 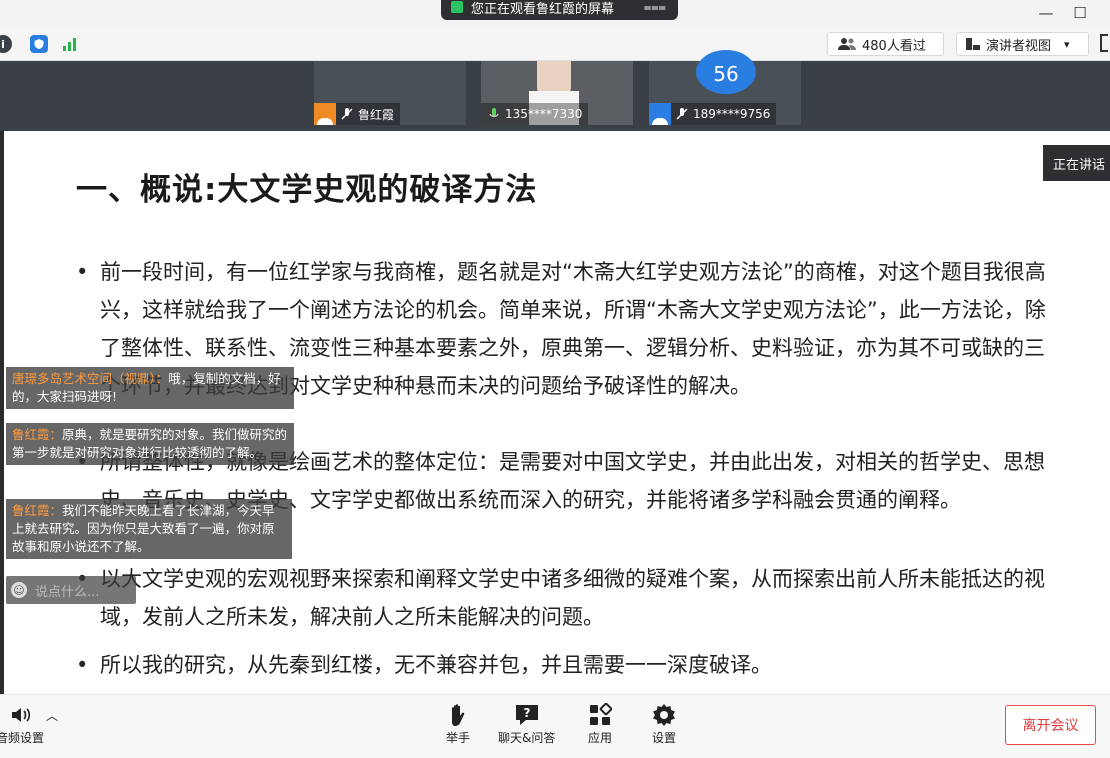 What do you see at coordinates (424, 665) in the screenshot?
I see `slide-bullet: • 所以我的研究，从先秦到红楼，无不兼容并包，并且需要一一深度破译。` at bounding box center [424, 665].